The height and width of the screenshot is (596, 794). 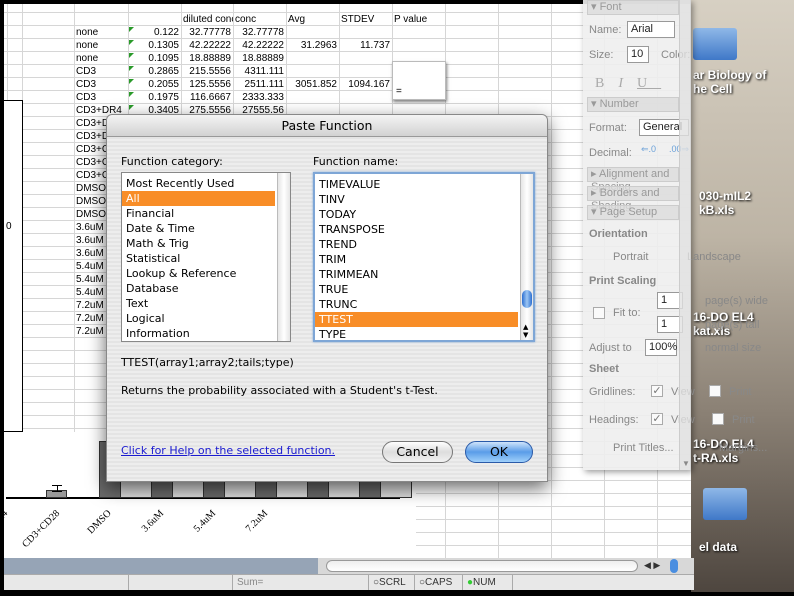 What do you see at coordinates (198, 243) in the screenshot?
I see `category-item: Math & Trig` at bounding box center [198, 243].